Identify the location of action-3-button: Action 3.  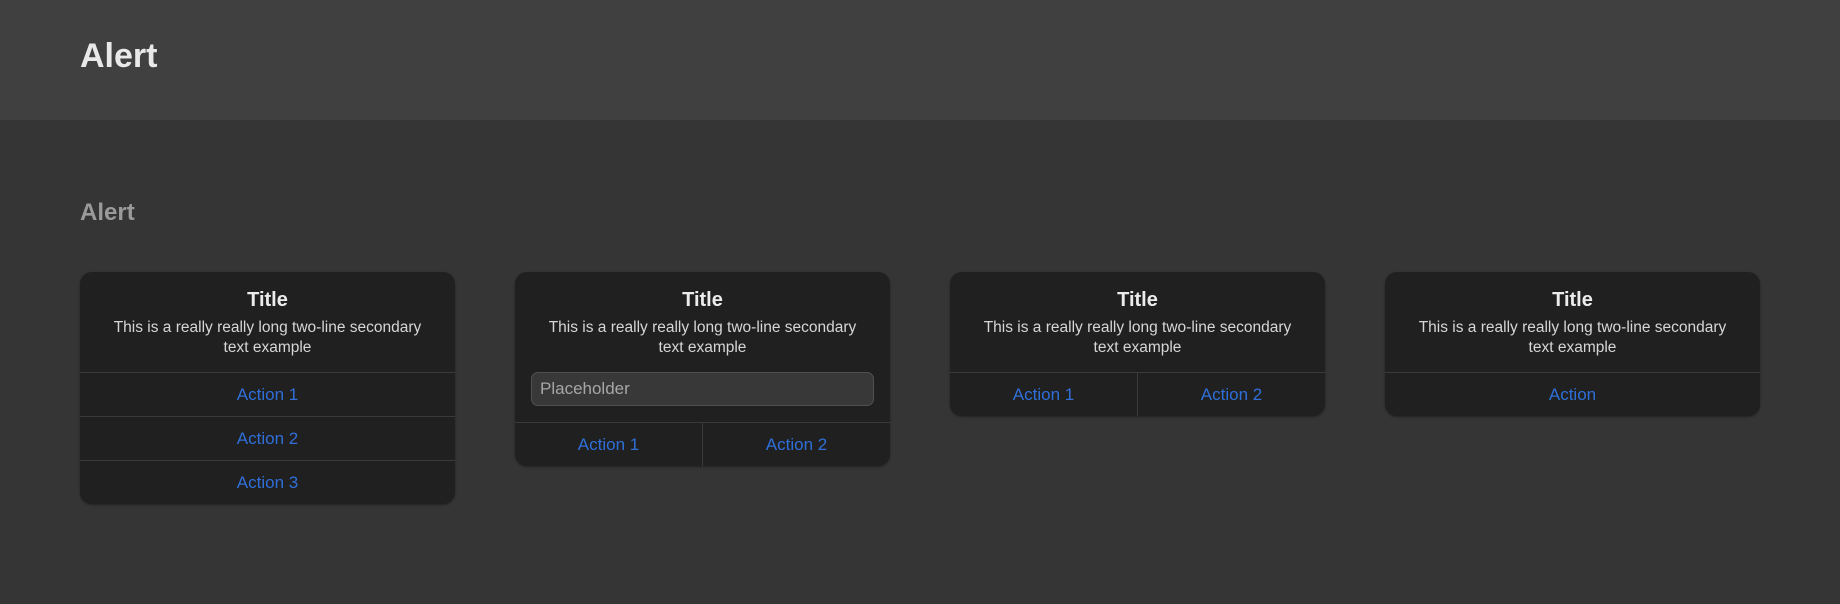
(267, 482).